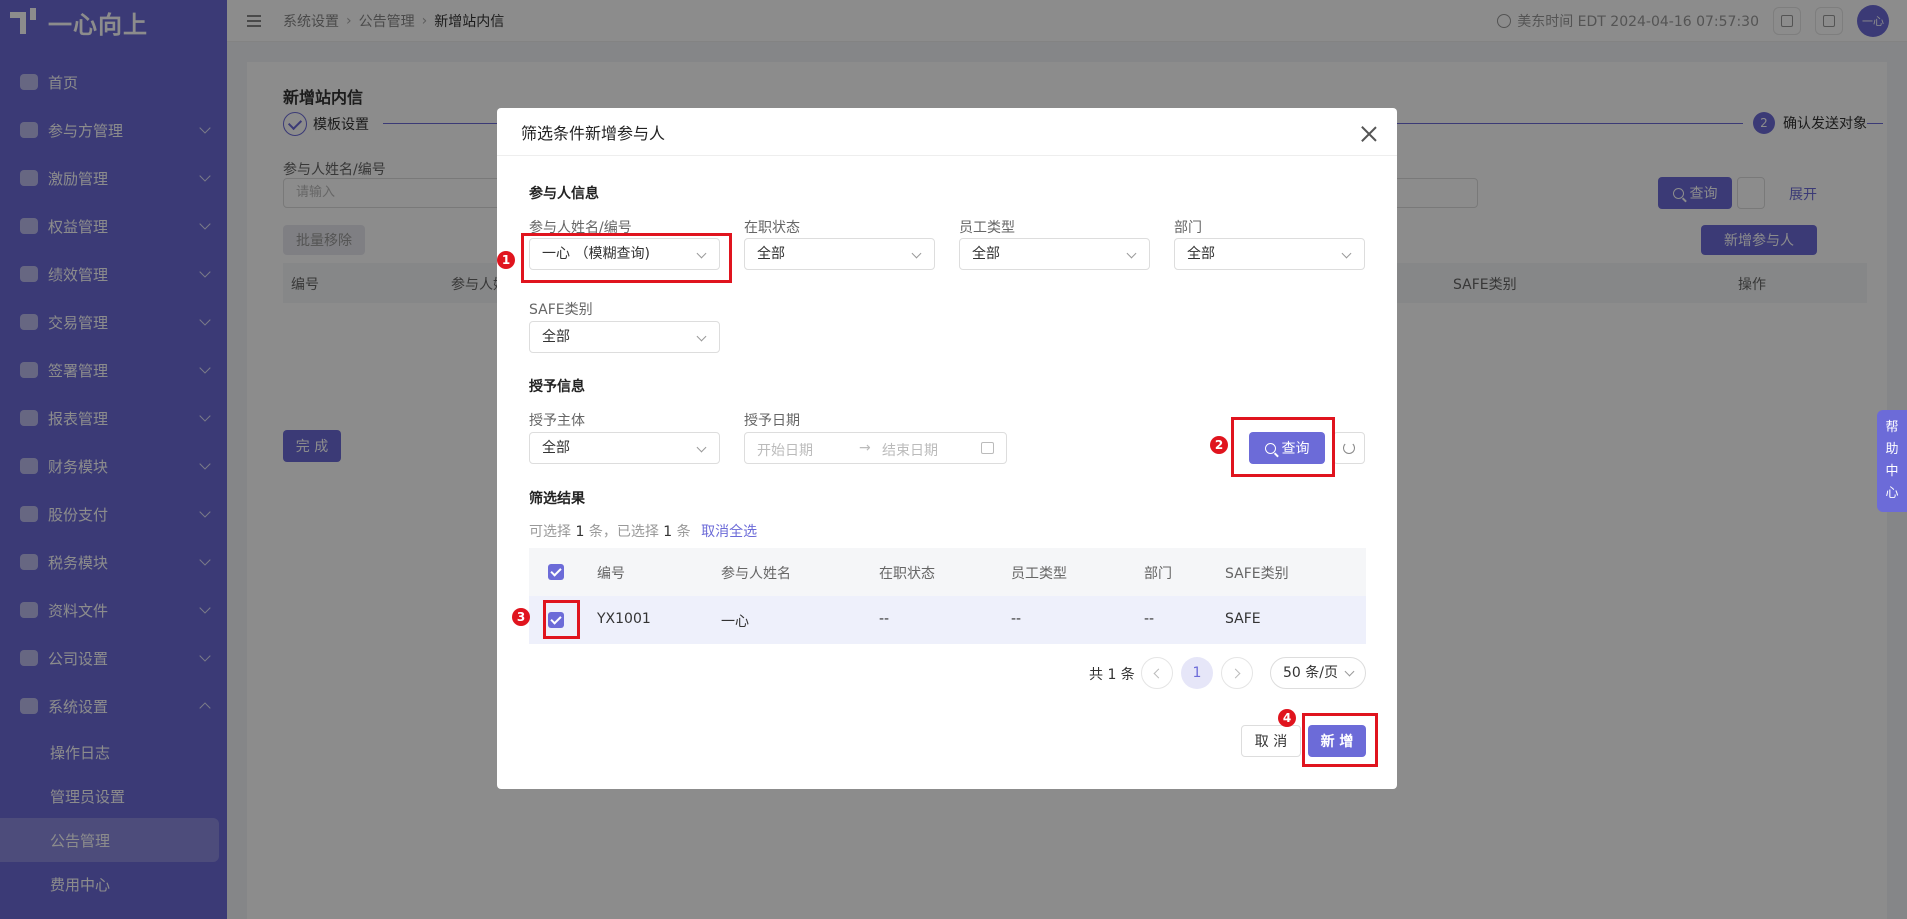  What do you see at coordinates (1271, 741) in the screenshot?
I see `cancel-button: 取 消` at bounding box center [1271, 741].